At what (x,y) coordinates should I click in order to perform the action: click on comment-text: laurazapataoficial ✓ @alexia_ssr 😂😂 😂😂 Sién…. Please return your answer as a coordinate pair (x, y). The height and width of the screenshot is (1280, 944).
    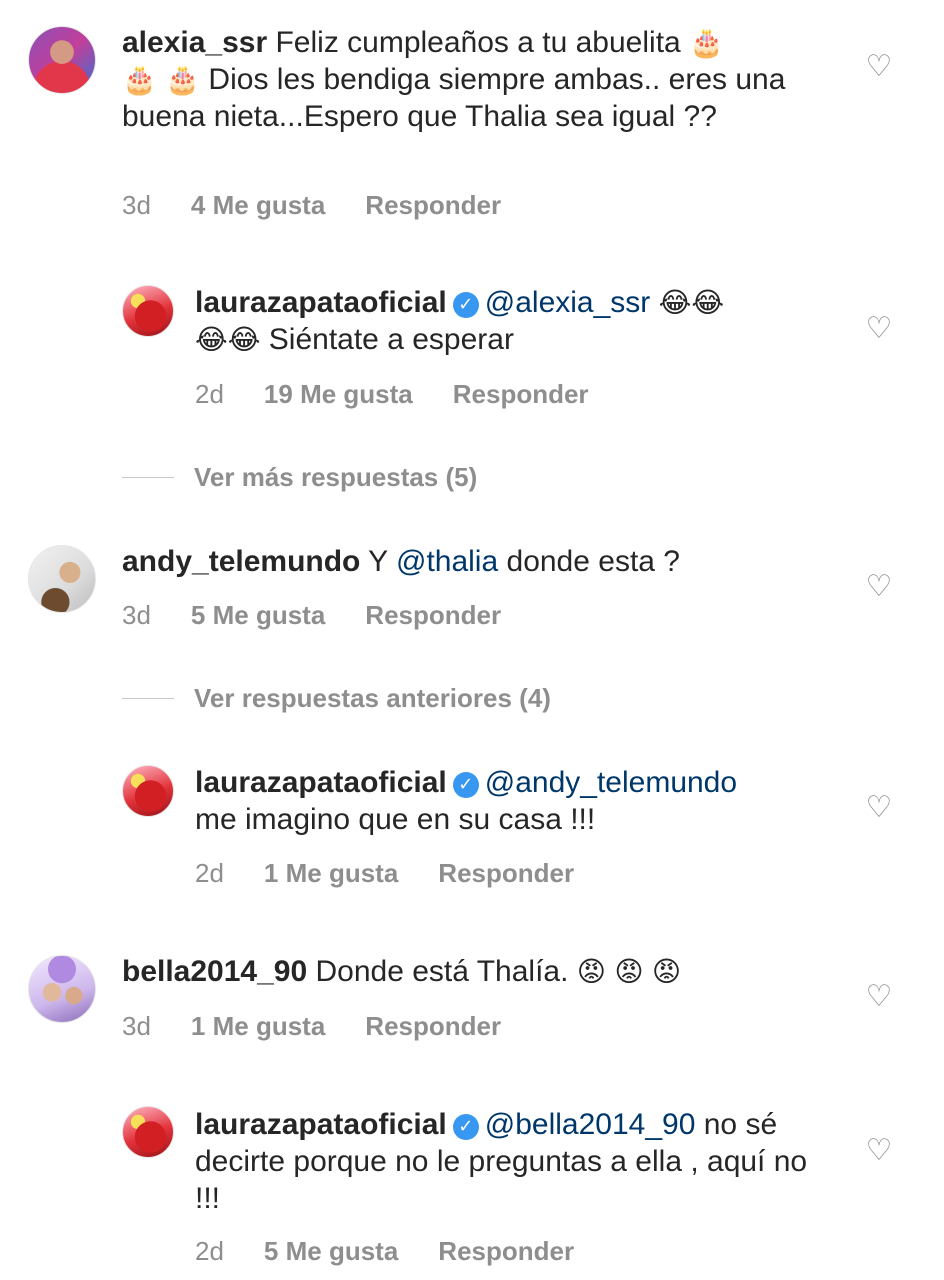
    Looking at the image, I should click on (505, 321).